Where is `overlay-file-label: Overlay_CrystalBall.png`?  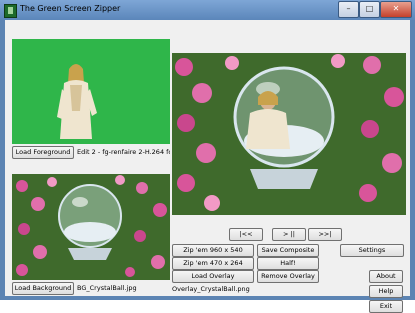
overlay-file-label: Overlay_CrystalBall.png is located at coordinates (211, 289).